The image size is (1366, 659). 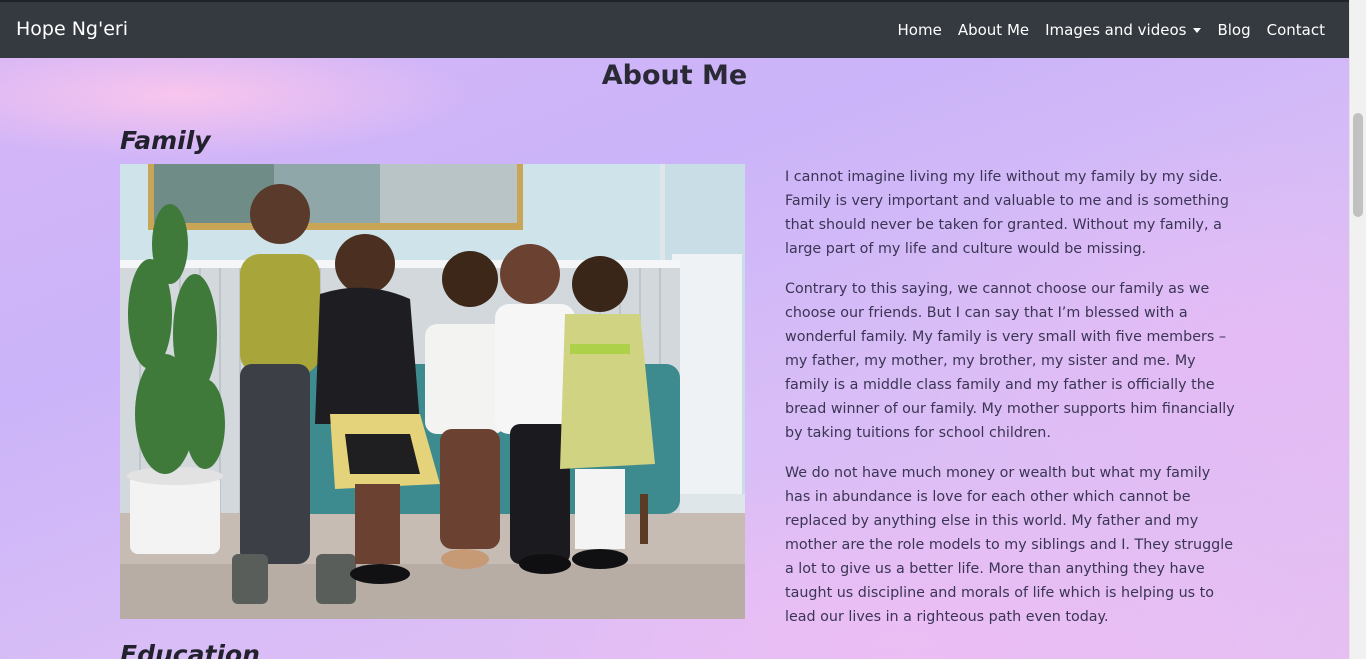 What do you see at coordinates (1116, 30) in the screenshot?
I see `nav-link-images-label: Images and videos` at bounding box center [1116, 30].